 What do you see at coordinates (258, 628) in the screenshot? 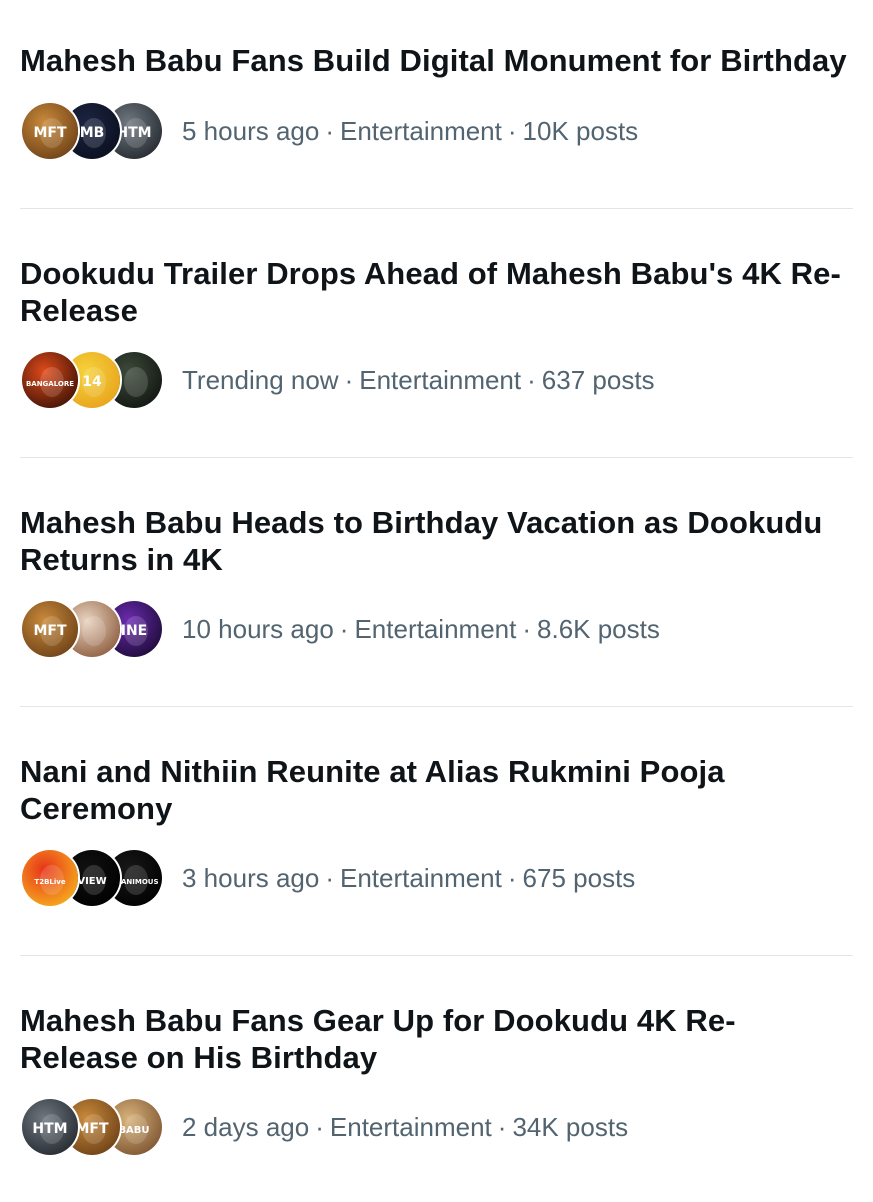
I see `trend-time: 10 hours ago` at bounding box center [258, 628].